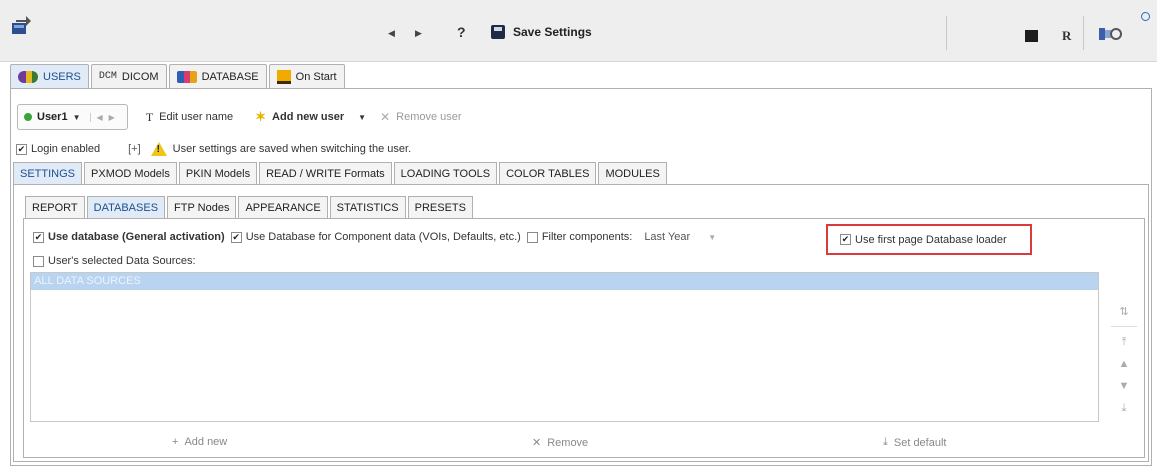  I want to click on first-page-loader-checkbox: ✔, so click(845, 239).